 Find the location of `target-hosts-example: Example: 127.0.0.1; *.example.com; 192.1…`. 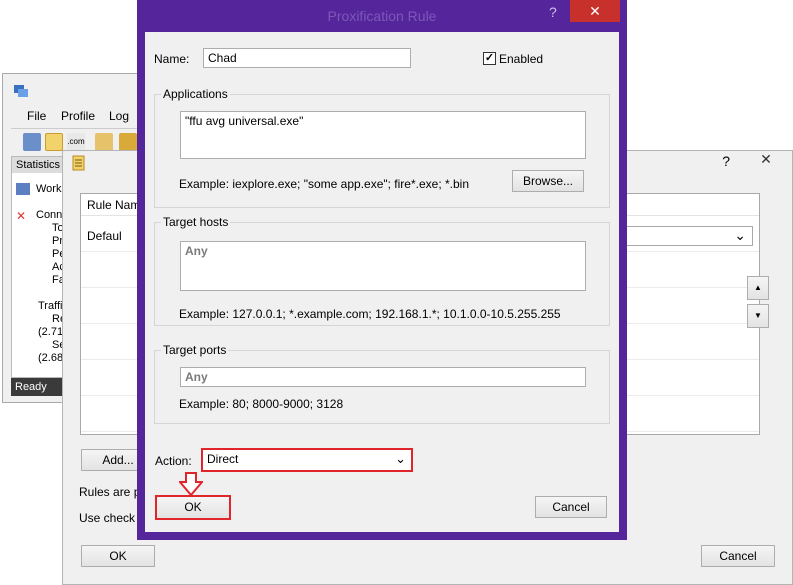

target-hosts-example: Example: 127.0.0.1; *.example.com; 192.1… is located at coordinates (370, 314).